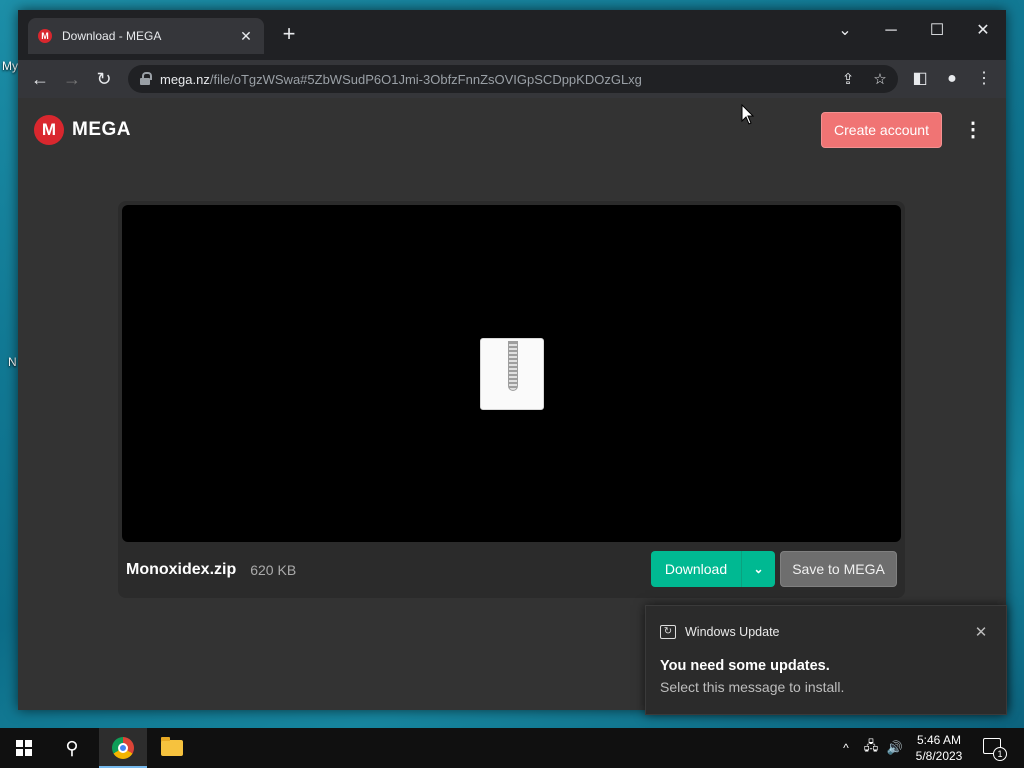  I want to click on zip-file-icon, so click(512, 374).